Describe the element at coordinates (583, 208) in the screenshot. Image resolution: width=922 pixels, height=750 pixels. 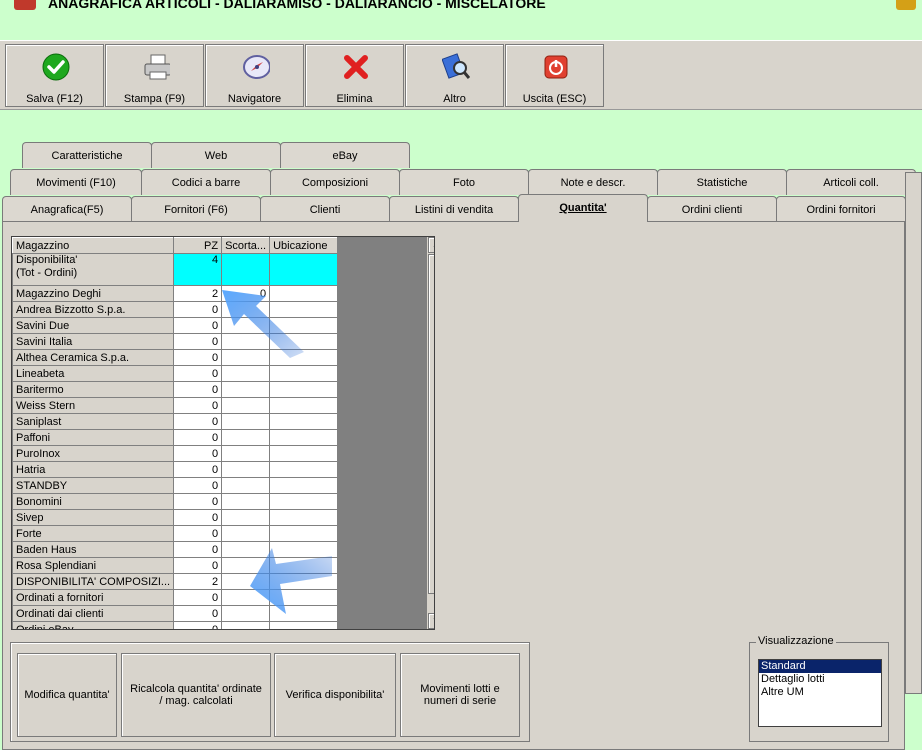
I see `tab-quantita: Quantita'` at that location.